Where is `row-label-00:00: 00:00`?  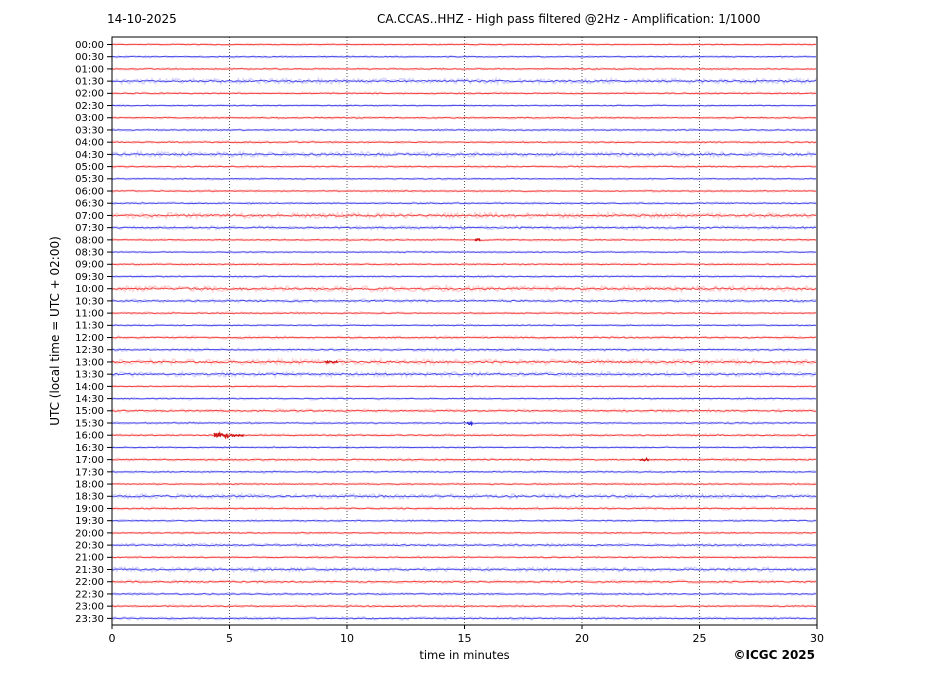
row-label-00:00: 00:00 is located at coordinates (89, 45).